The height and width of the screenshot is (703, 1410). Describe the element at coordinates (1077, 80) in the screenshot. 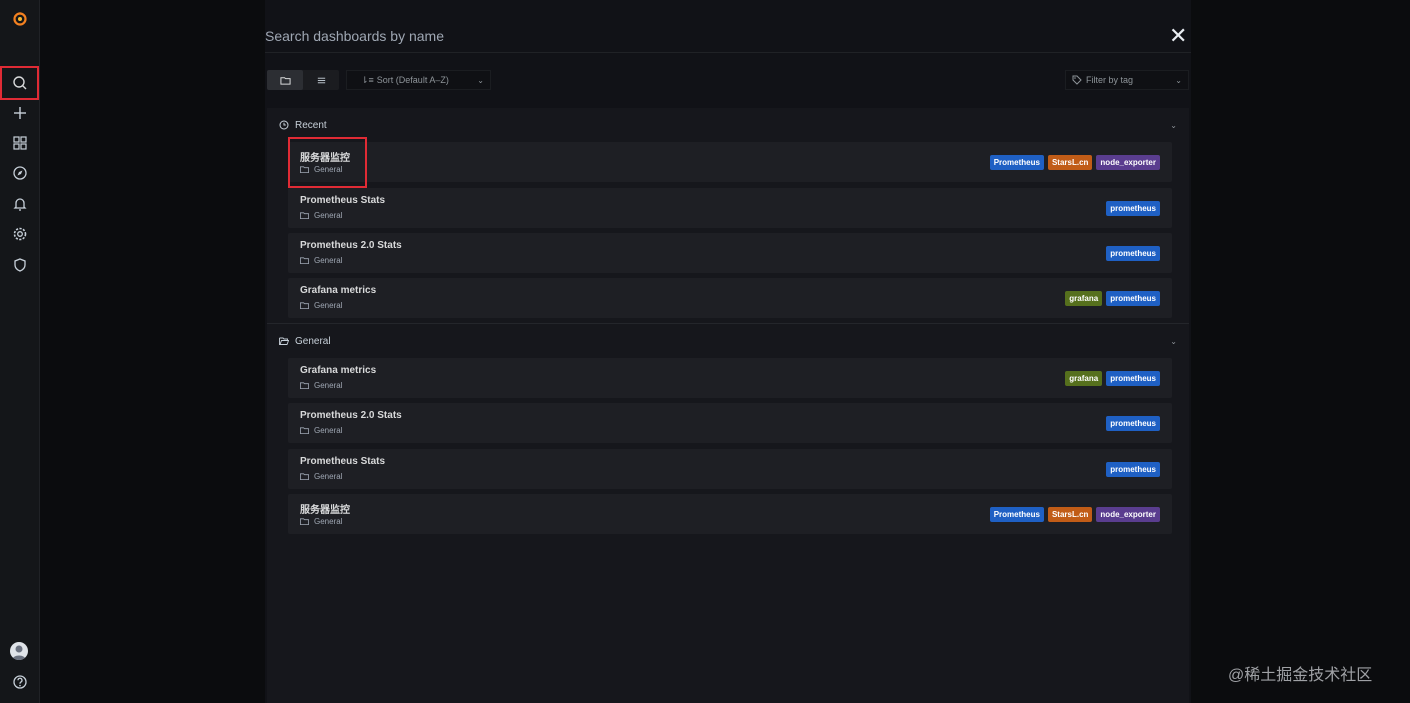

I see `tag-icon` at that location.